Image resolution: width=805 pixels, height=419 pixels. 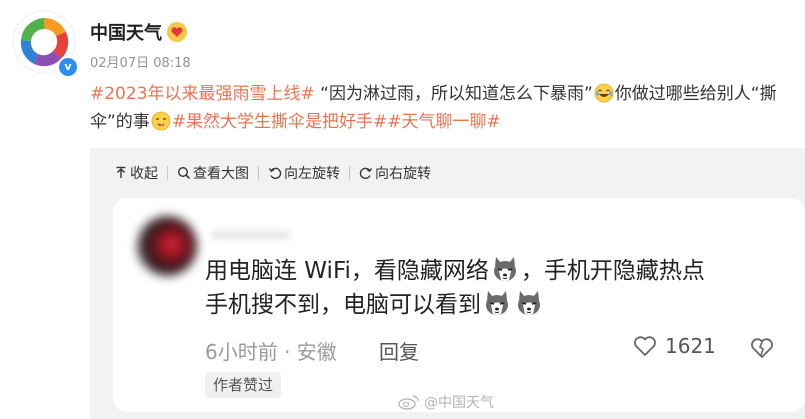 I want to click on image-toolbar: 收起 查看大图 向左旋转 向右旋转, so click(x=272, y=173).